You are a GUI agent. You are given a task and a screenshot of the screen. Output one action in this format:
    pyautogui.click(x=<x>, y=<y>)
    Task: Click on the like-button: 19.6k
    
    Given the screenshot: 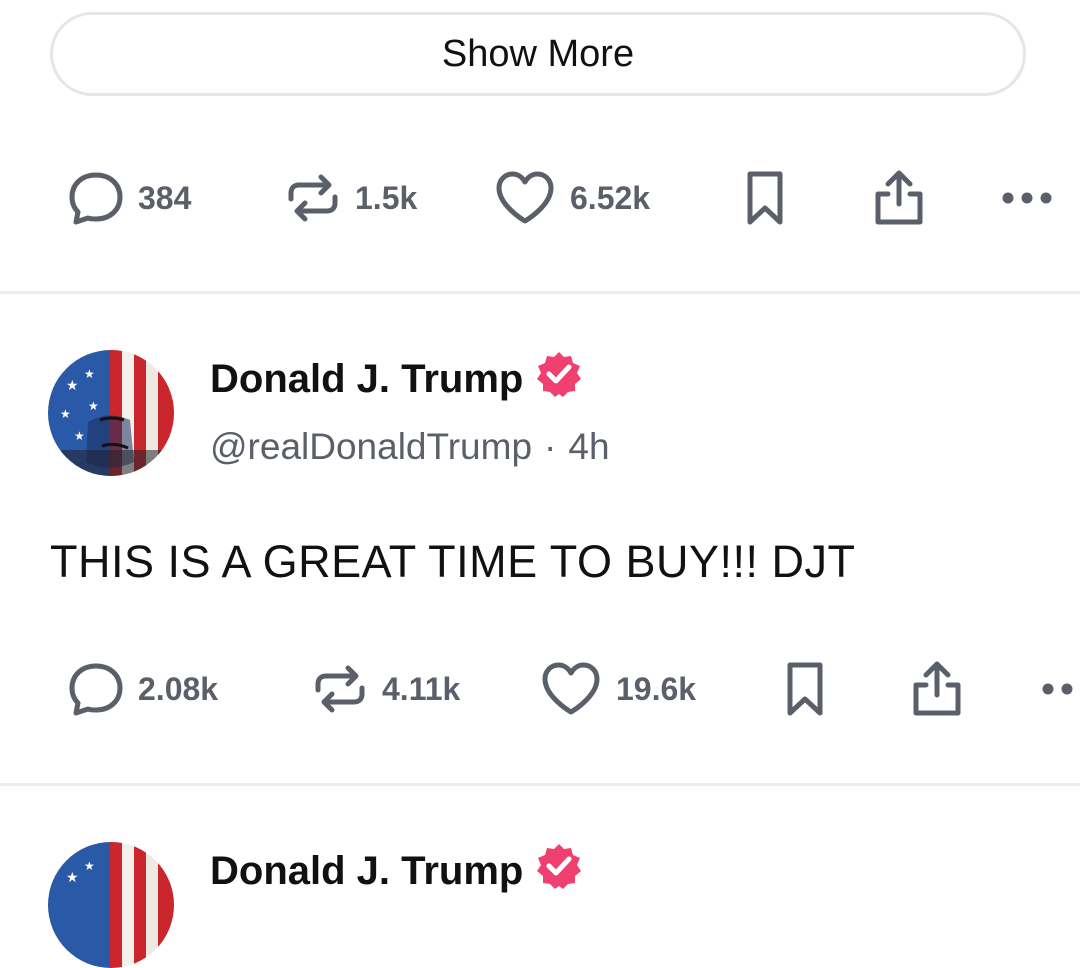 What is the action you would take?
    pyautogui.click(x=618, y=689)
    